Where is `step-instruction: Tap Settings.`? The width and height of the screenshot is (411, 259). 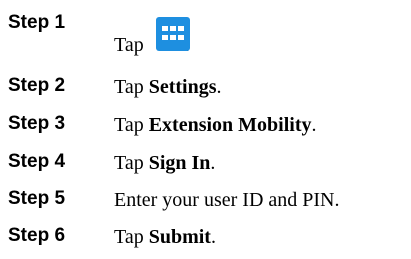
step-instruction: Tap Settings. is located at coordinates (168, 87).